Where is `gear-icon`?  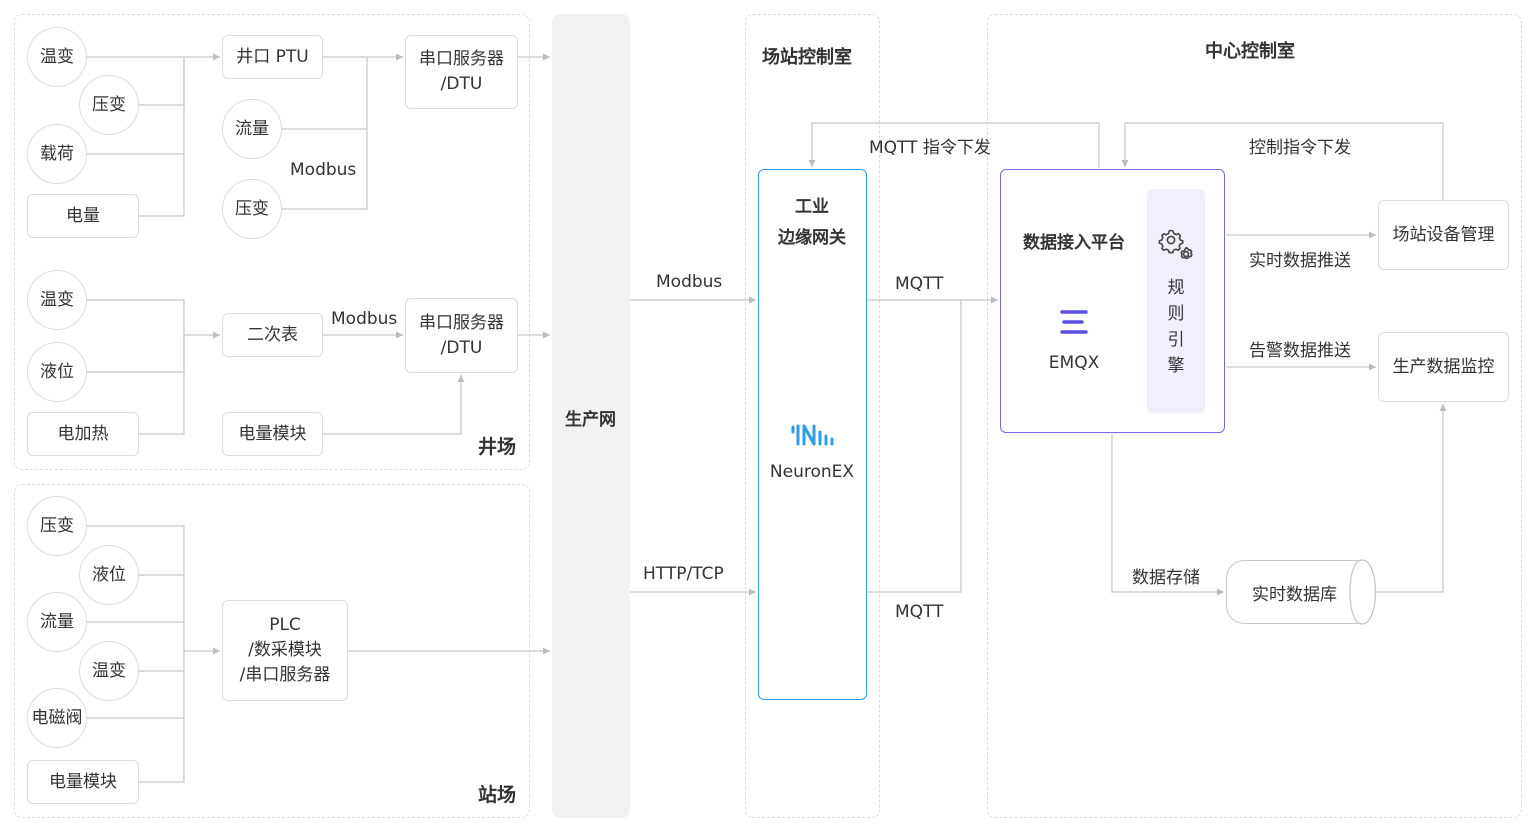 gear-icon is located at coordinates (1176, 245).